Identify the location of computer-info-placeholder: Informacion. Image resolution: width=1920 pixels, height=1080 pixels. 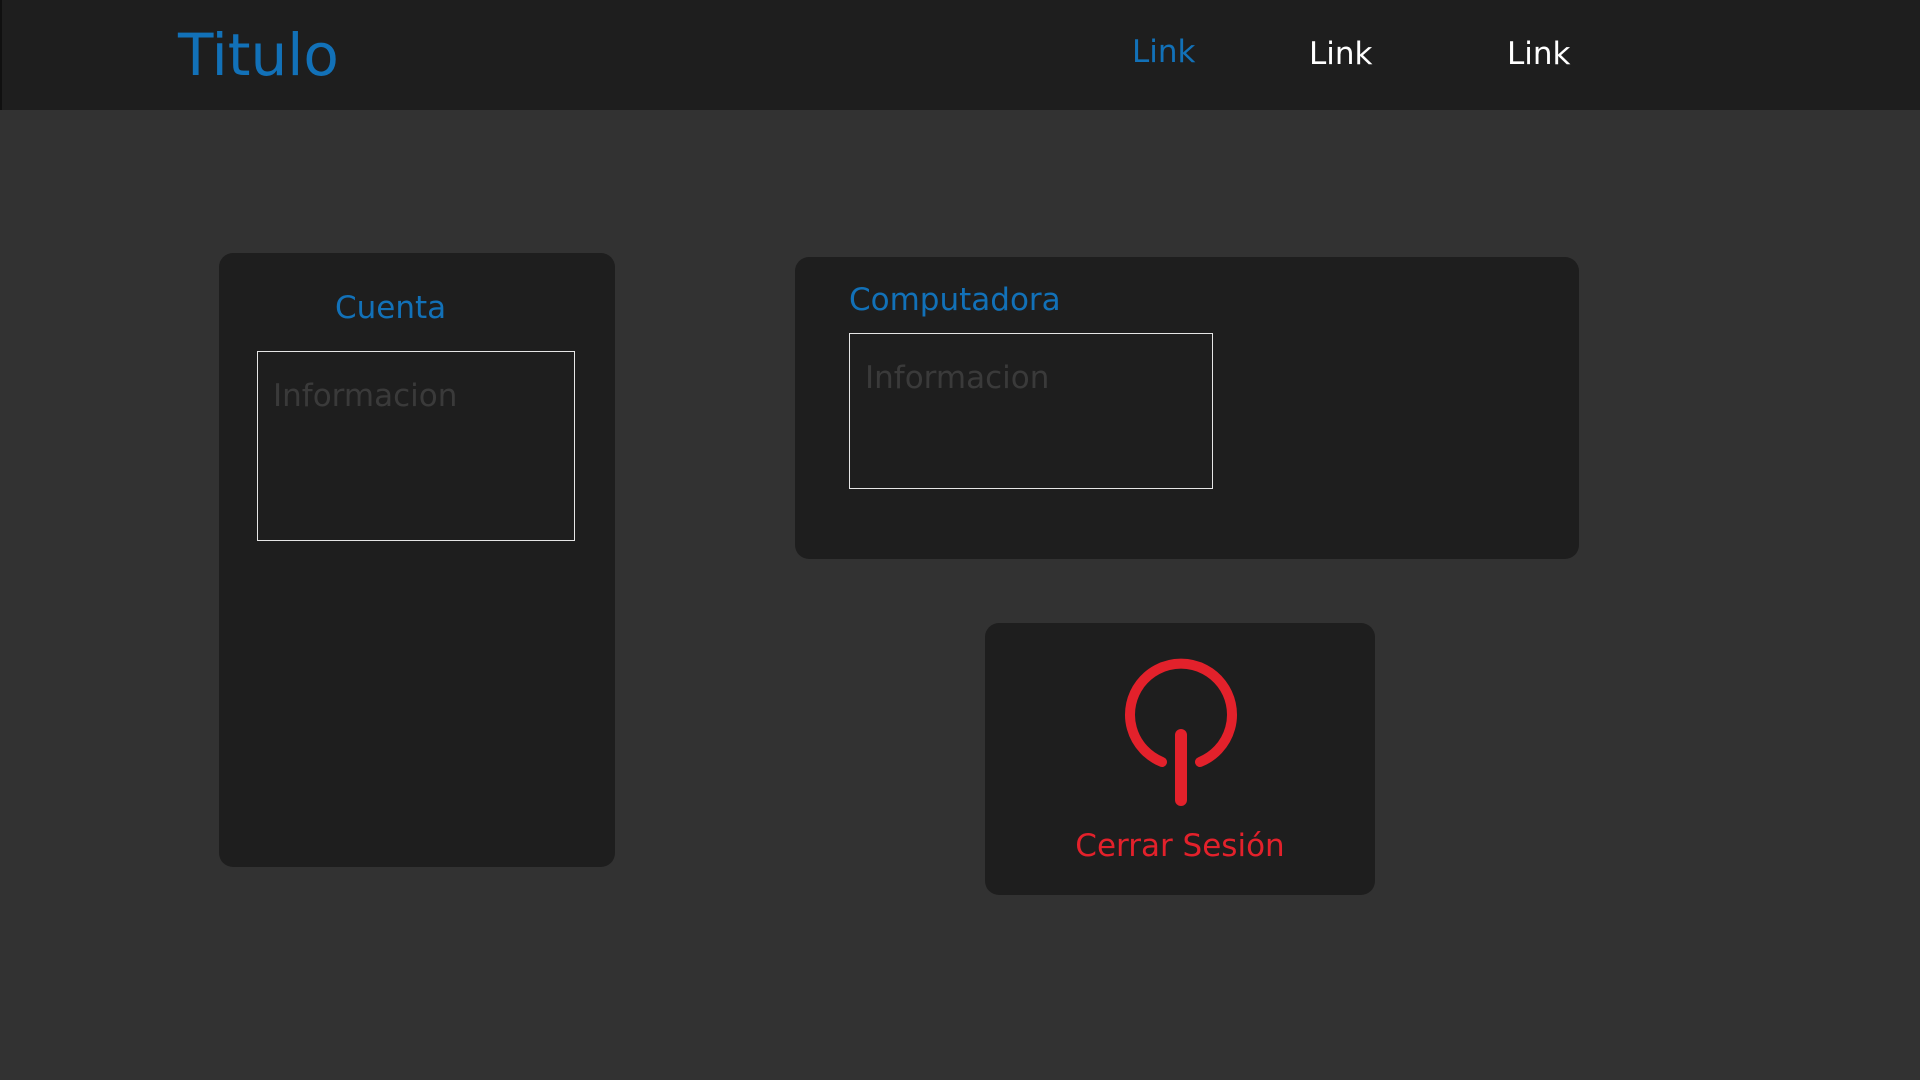
(957, 378).